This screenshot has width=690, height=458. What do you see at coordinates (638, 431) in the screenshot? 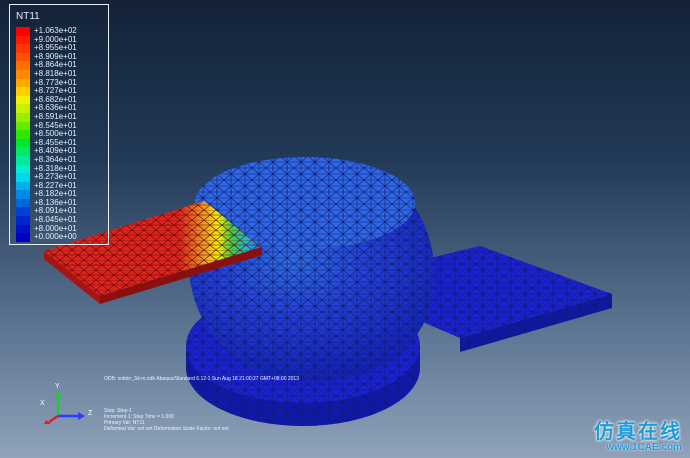
I see `watermark-cn-text: 仿真在线` at bounding box center [638, 431].